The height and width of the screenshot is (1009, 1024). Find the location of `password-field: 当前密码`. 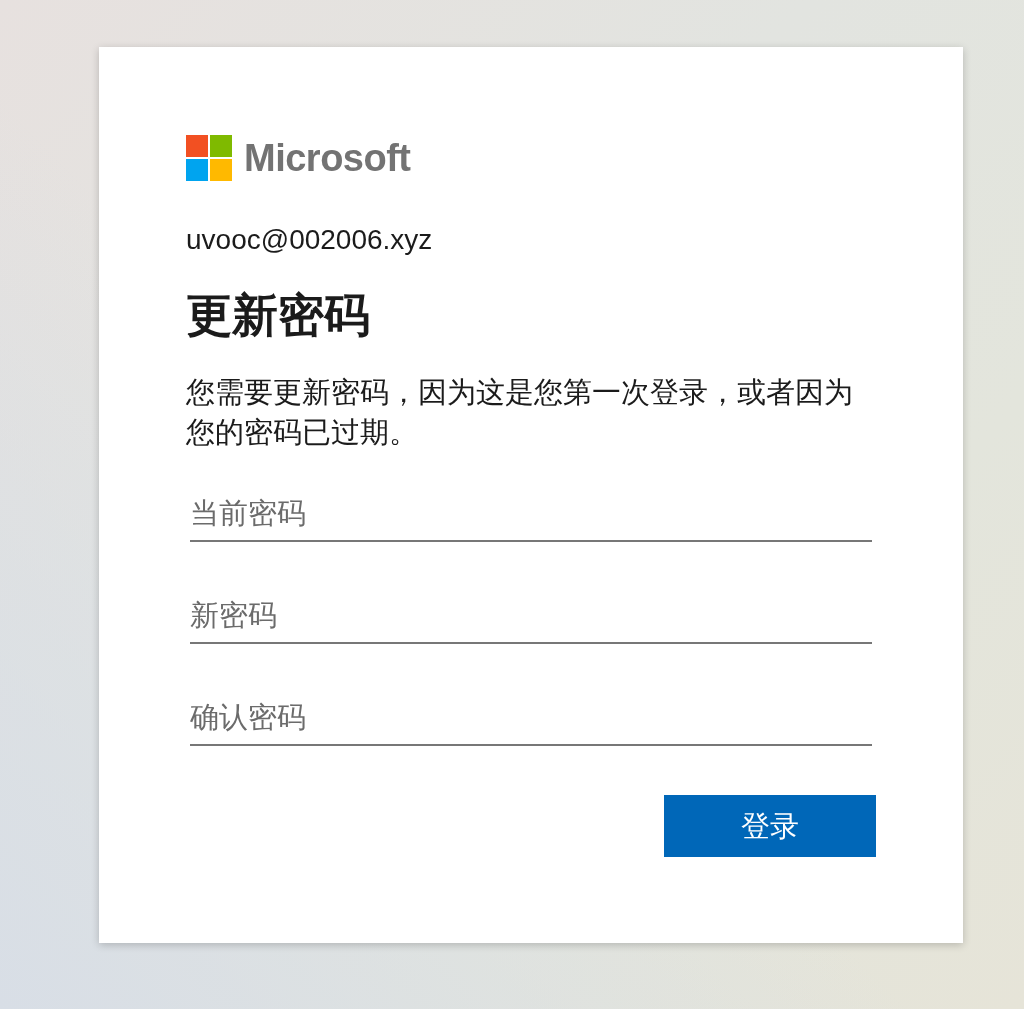

password-field: 当前密码 is located at coordinates (531, 512).